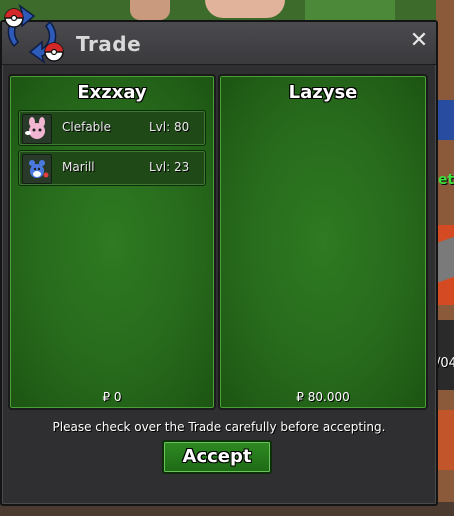 This screenshot has height=516, width=454. I want to click on orange-tile-lower, so click(445, 440).